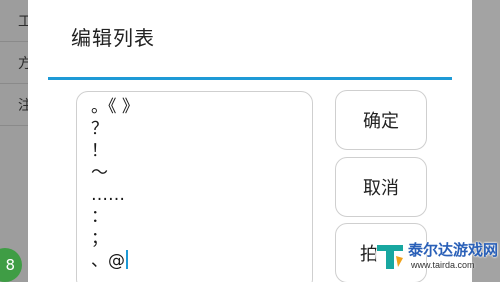 The image size is (500, 282). I want to click on text-line-last: 、@, so click(201, 261).